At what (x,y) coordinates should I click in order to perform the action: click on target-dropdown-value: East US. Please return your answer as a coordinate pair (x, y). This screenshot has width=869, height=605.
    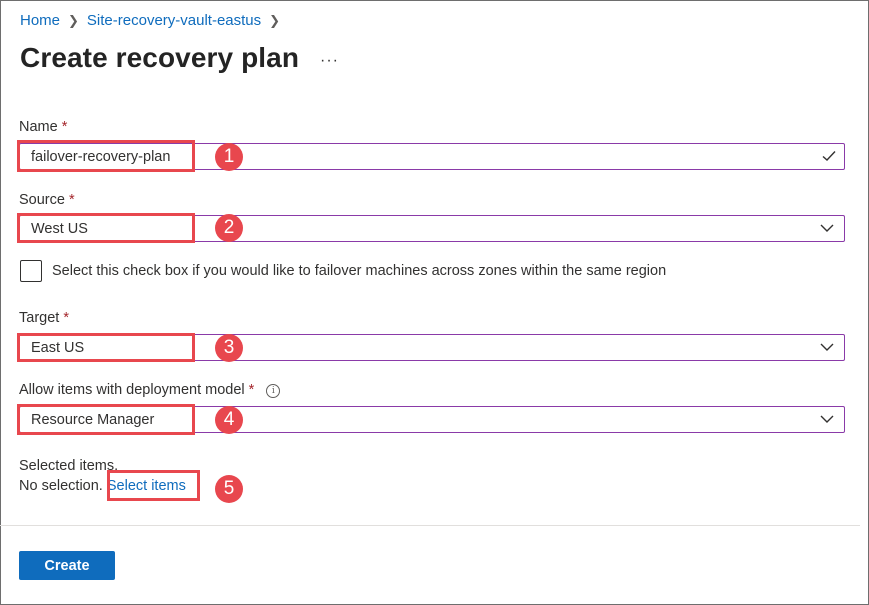
    Looking at the image, I should click on (58, 348).